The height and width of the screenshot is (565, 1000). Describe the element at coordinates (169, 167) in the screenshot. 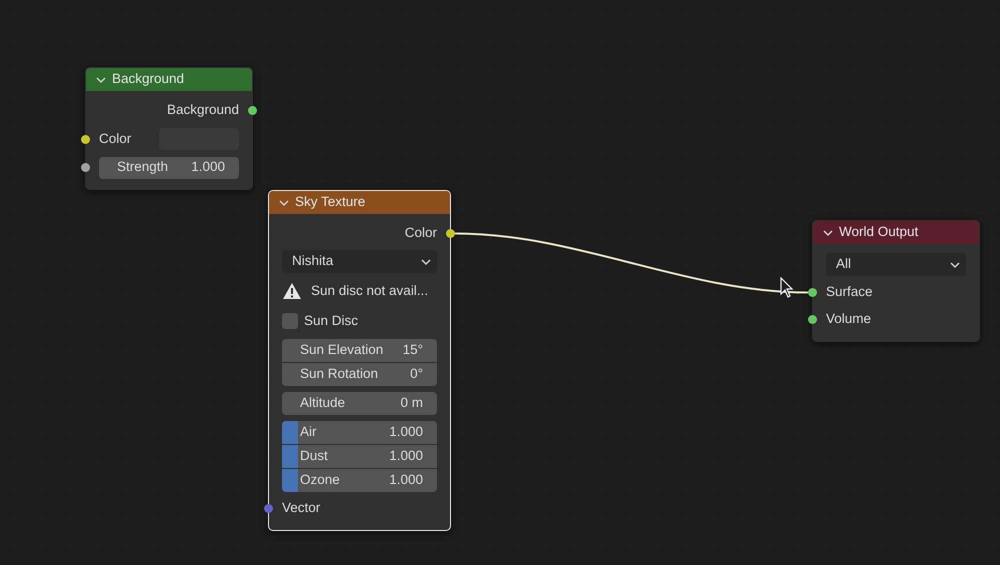

I see `value-field: Strength 1.000` at that location.